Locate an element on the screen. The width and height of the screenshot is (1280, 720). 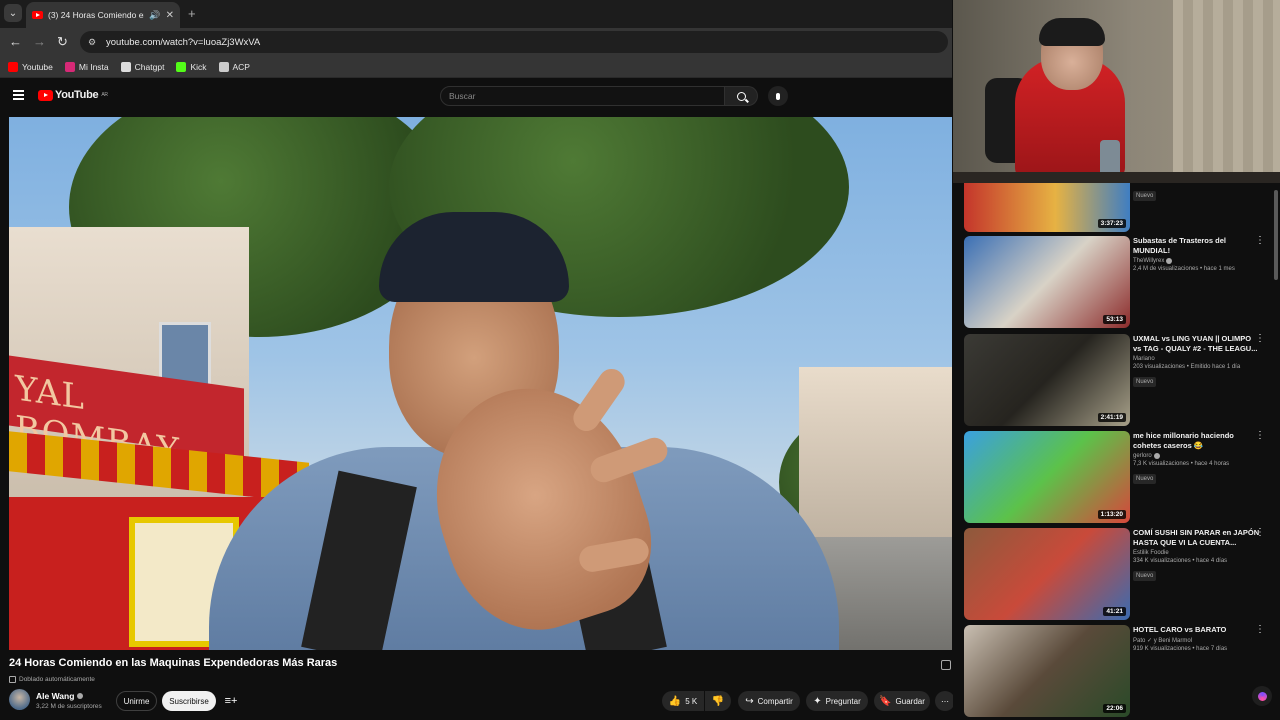
youtube-logo-icon is located at coordinates (45, 95).